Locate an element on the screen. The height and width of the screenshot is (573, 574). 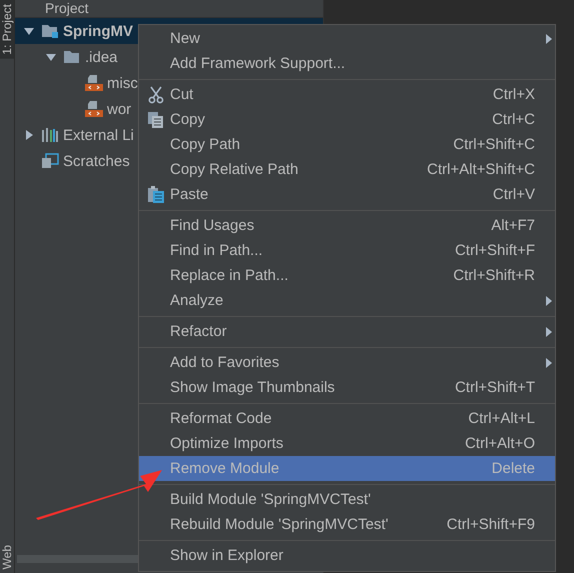
tree-label: Scratches is located at coordinates (96, 161).